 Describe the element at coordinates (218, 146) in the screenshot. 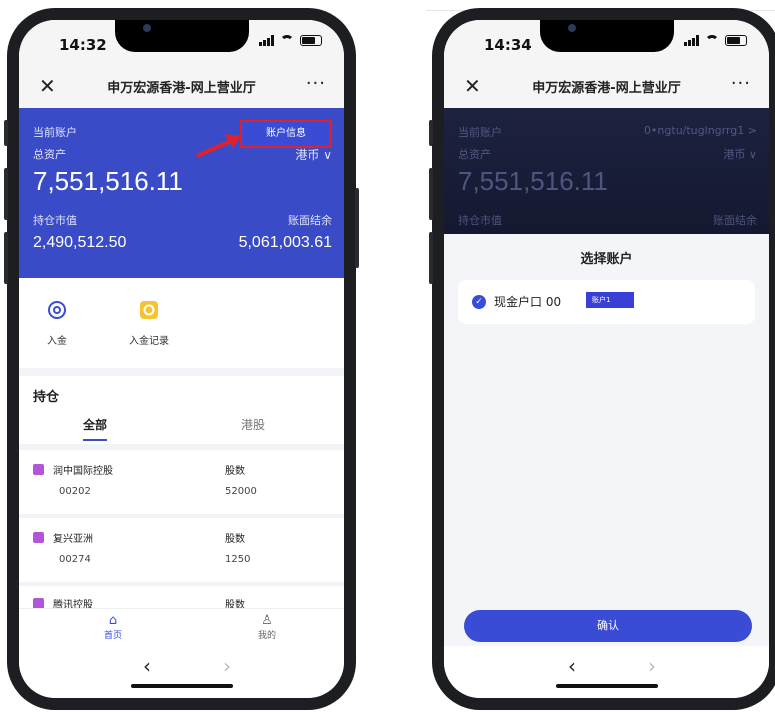

I see `red-arrow-icon` at that location.